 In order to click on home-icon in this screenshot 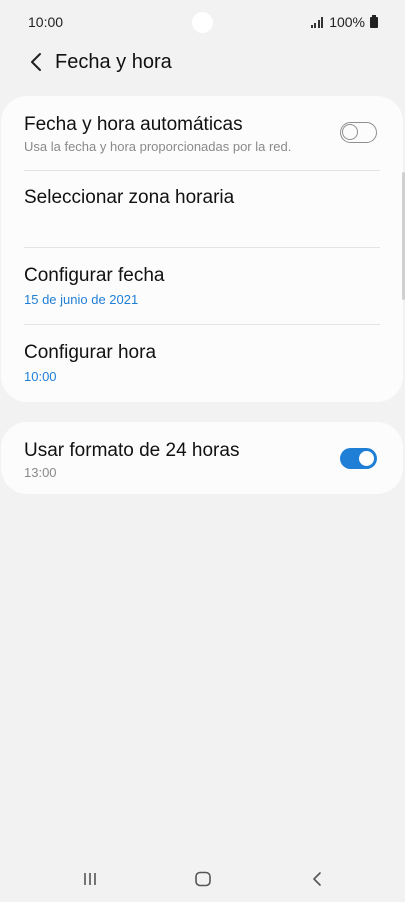, I will do `click(203, 879)`.